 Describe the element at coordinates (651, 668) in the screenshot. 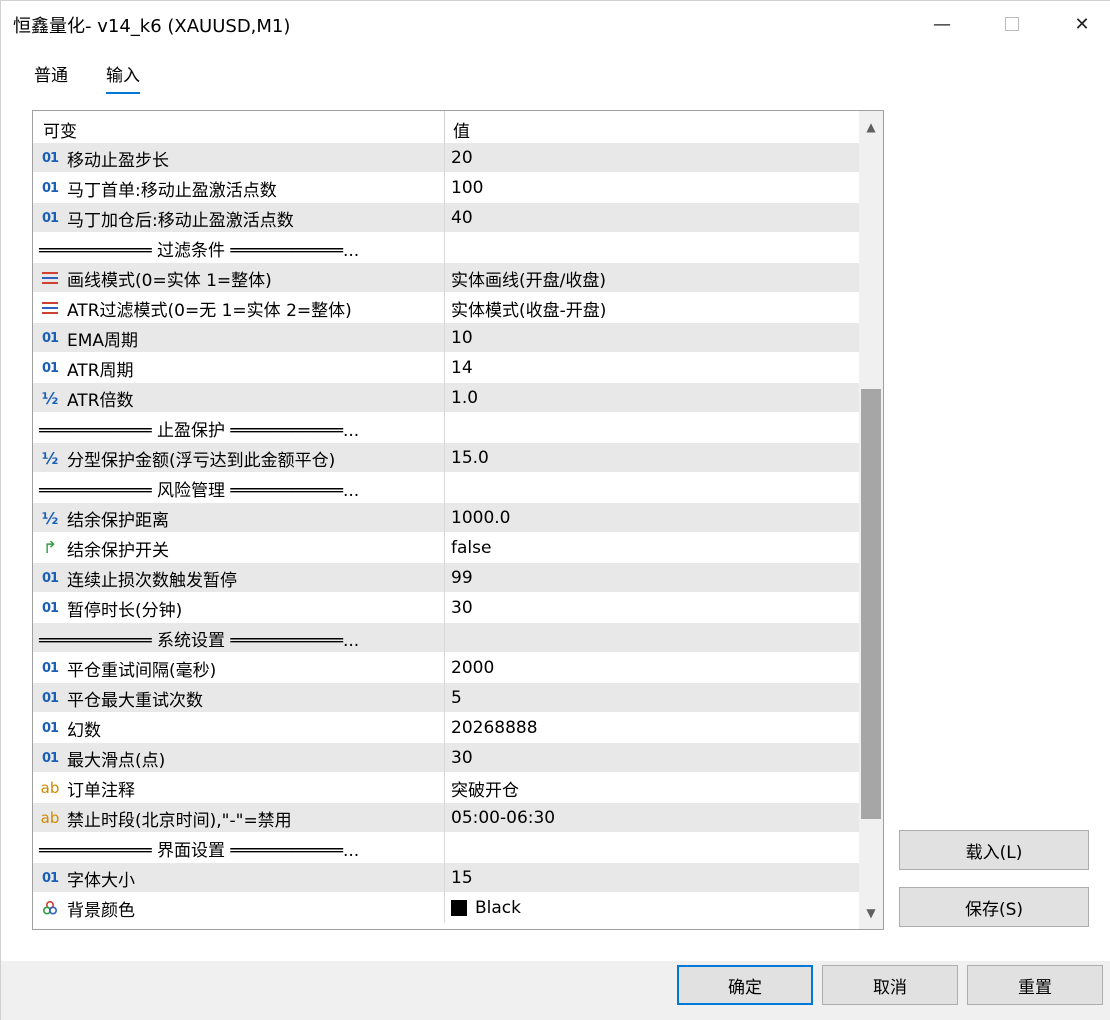

I see `value-cell: 2000` at that location.